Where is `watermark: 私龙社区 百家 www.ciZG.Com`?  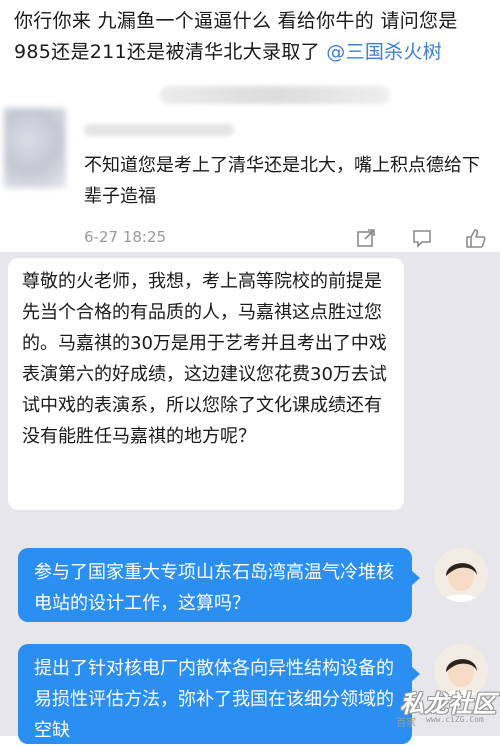
watermark: 私龙社区 百家 www.ciZG.Com is located at coordinates (446, 708).